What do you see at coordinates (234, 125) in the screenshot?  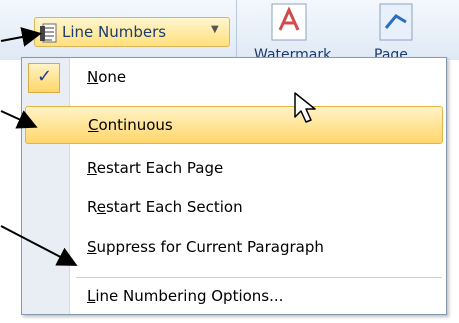 I see `menu-item-continuous: Continuous` at bounding box center [234, 125].